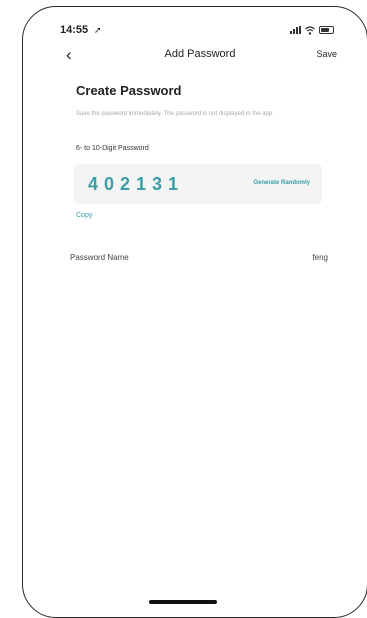 This screenshot has height=618, width=367. Describe the element at coordinates (84, 215) in the screenshot. I see `copy-button: Copy` at that location.